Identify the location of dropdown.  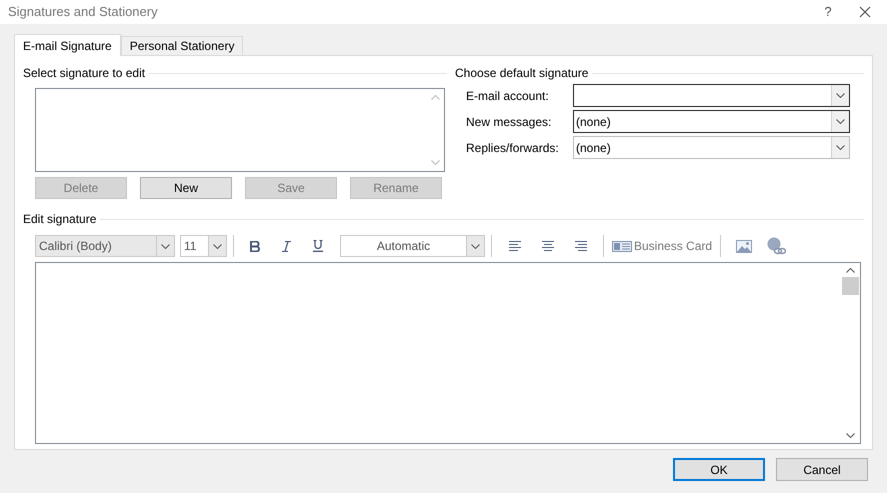
(711, 95).